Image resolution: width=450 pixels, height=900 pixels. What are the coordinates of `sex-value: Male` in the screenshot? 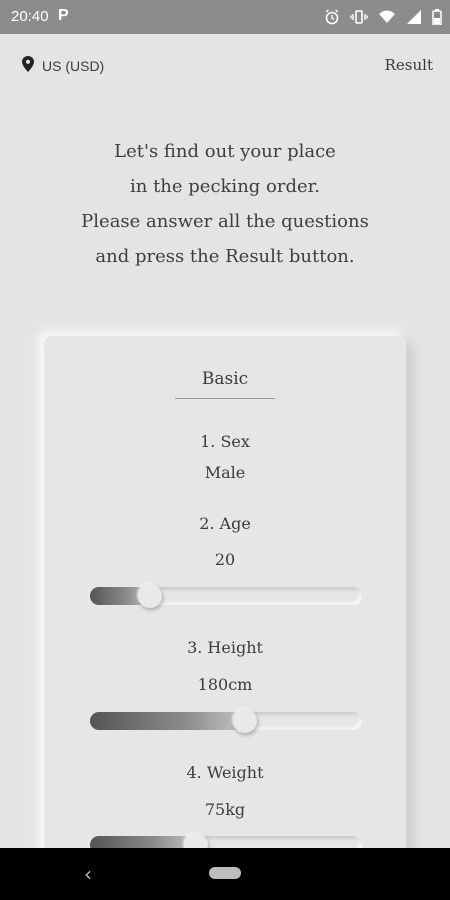 It's located at (225, 472).